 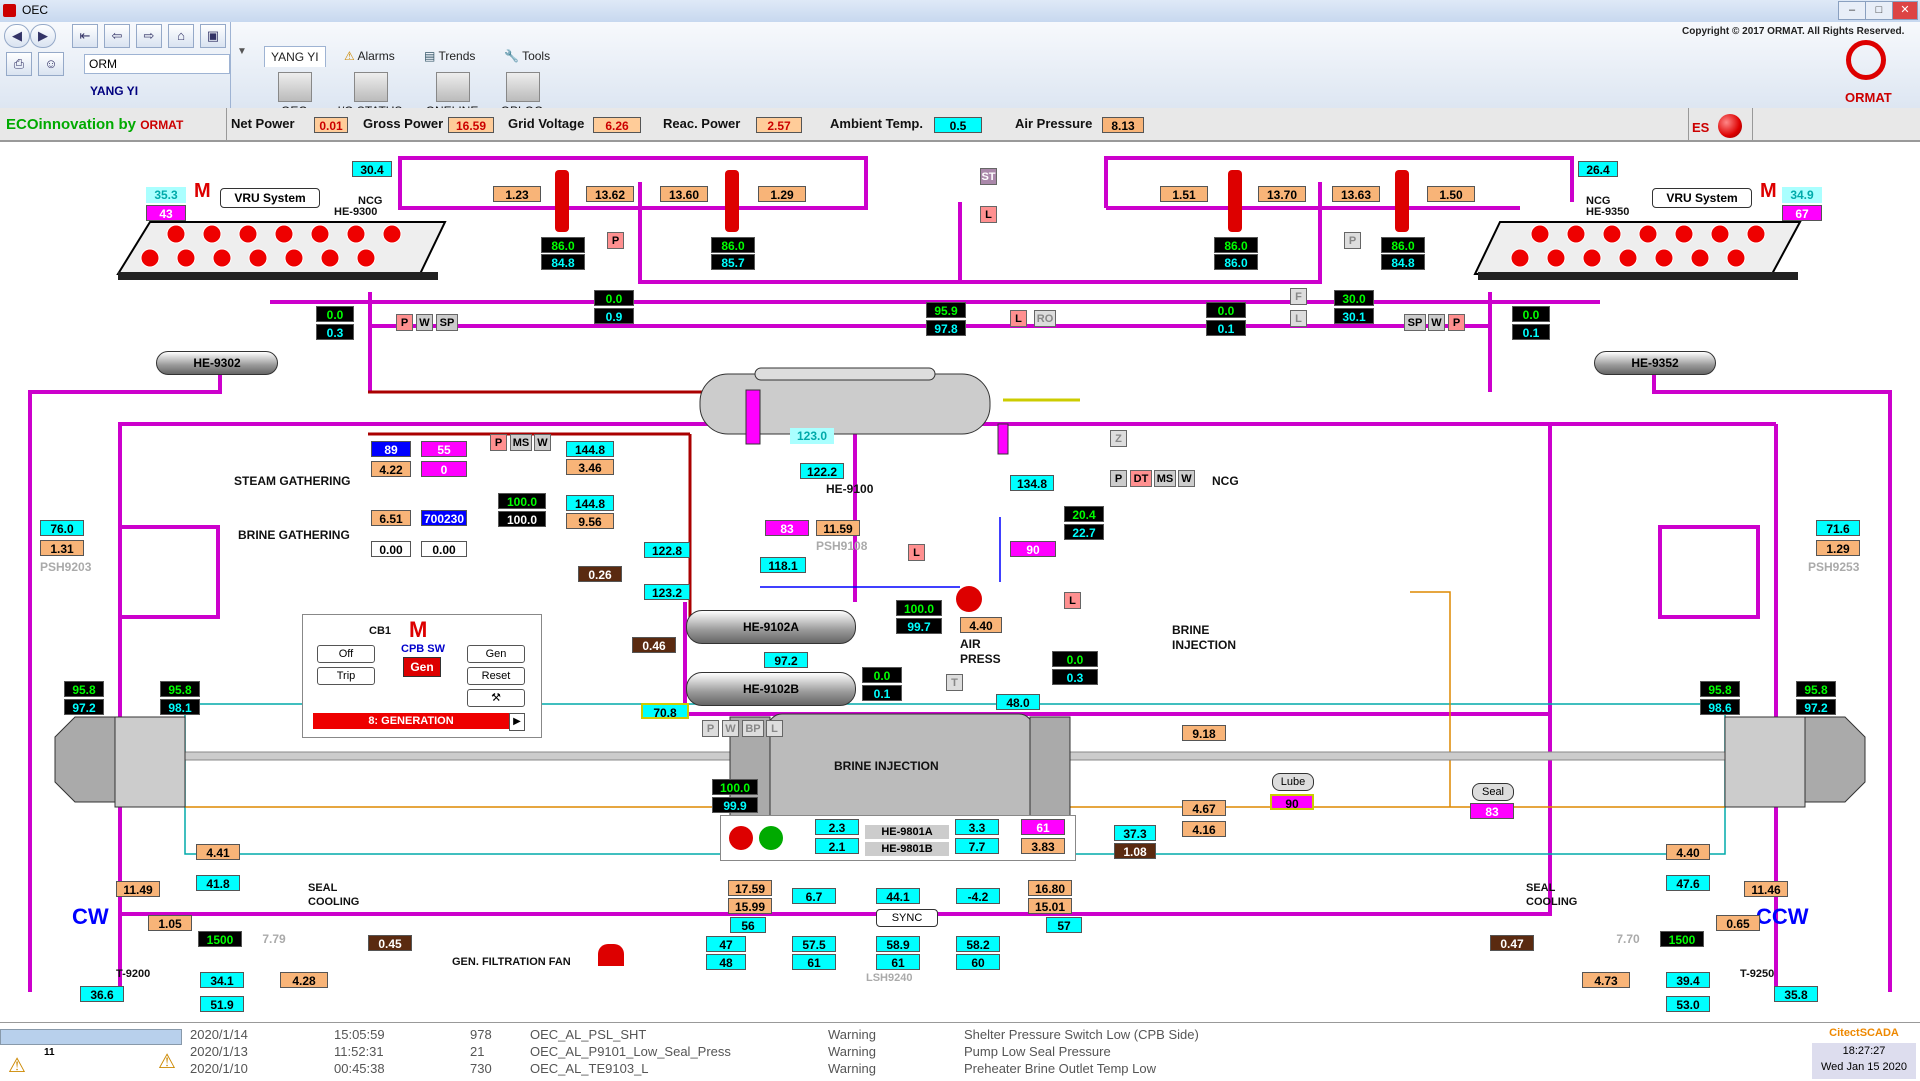 What do you see at coordinates (1293, 782) in the screenshot?
I see `lube-label: Lube` at bounding box center [1293, 782].